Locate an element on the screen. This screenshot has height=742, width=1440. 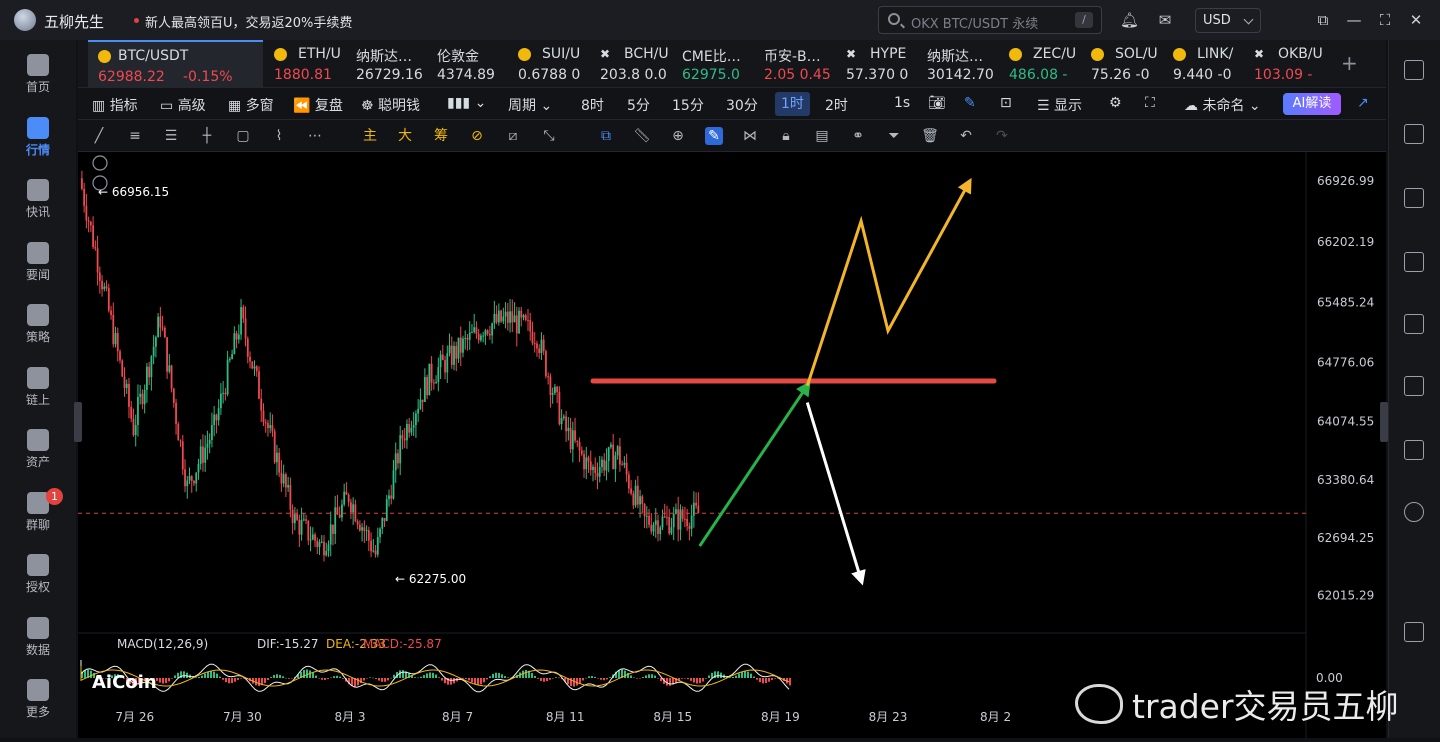
robot-icon is located at coordinates (1414, 450).